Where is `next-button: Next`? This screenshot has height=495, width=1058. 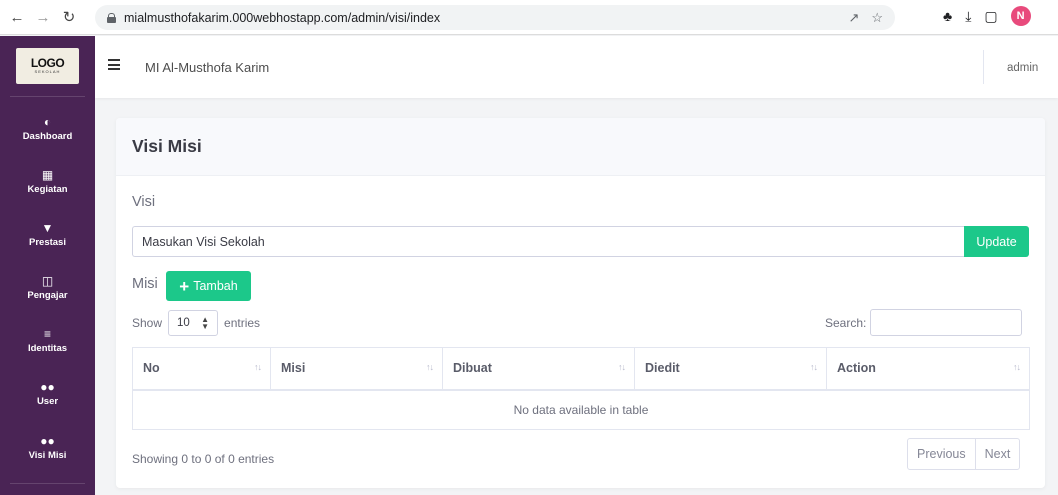 next-button: Next is located at coordinates (997, 454).